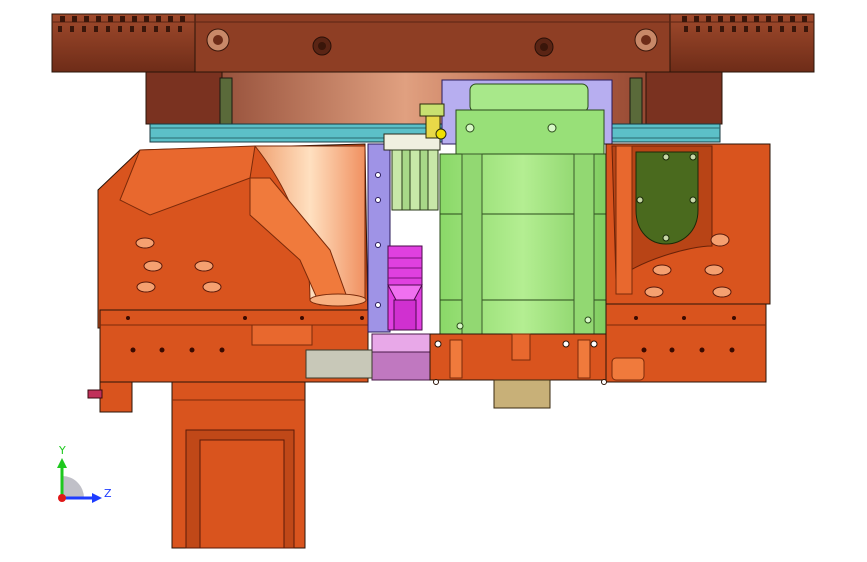 The image size is (867, 562). What do you see at coordinates (433, 43) in the screenshot?
I see `top-flange` at bounding box center [433, 43].